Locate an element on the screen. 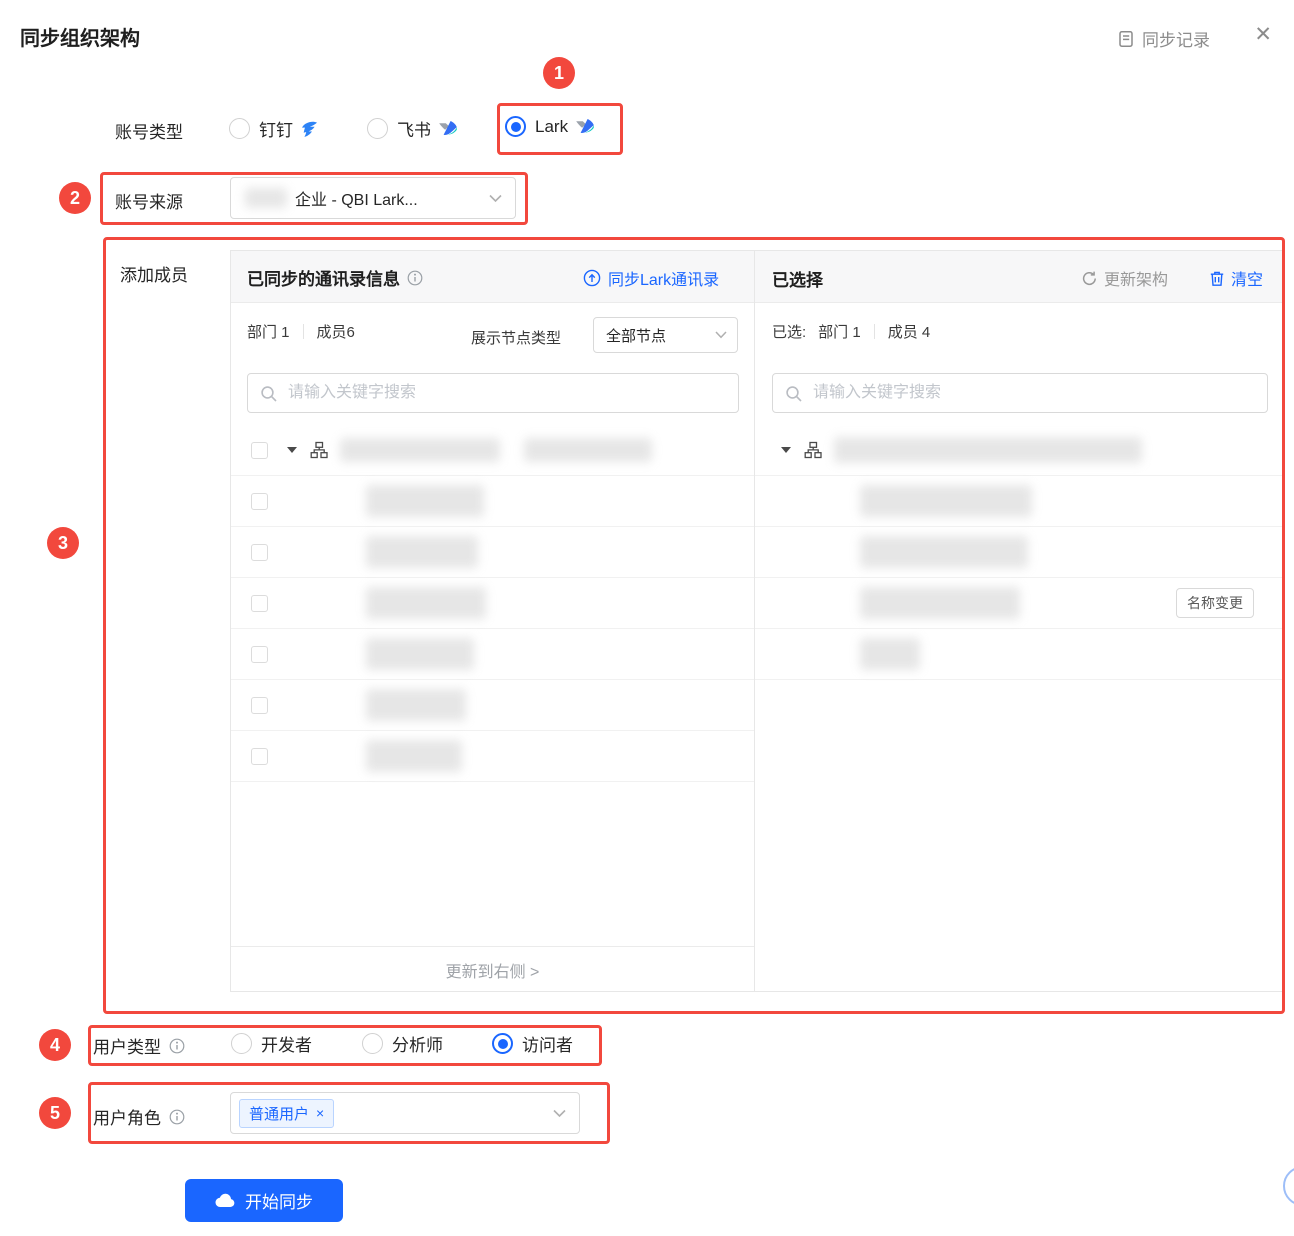 This screenshot has width=1294, height=1236. move-to-right-label: 更新到右侧 > is located at coordinates (492, 972).